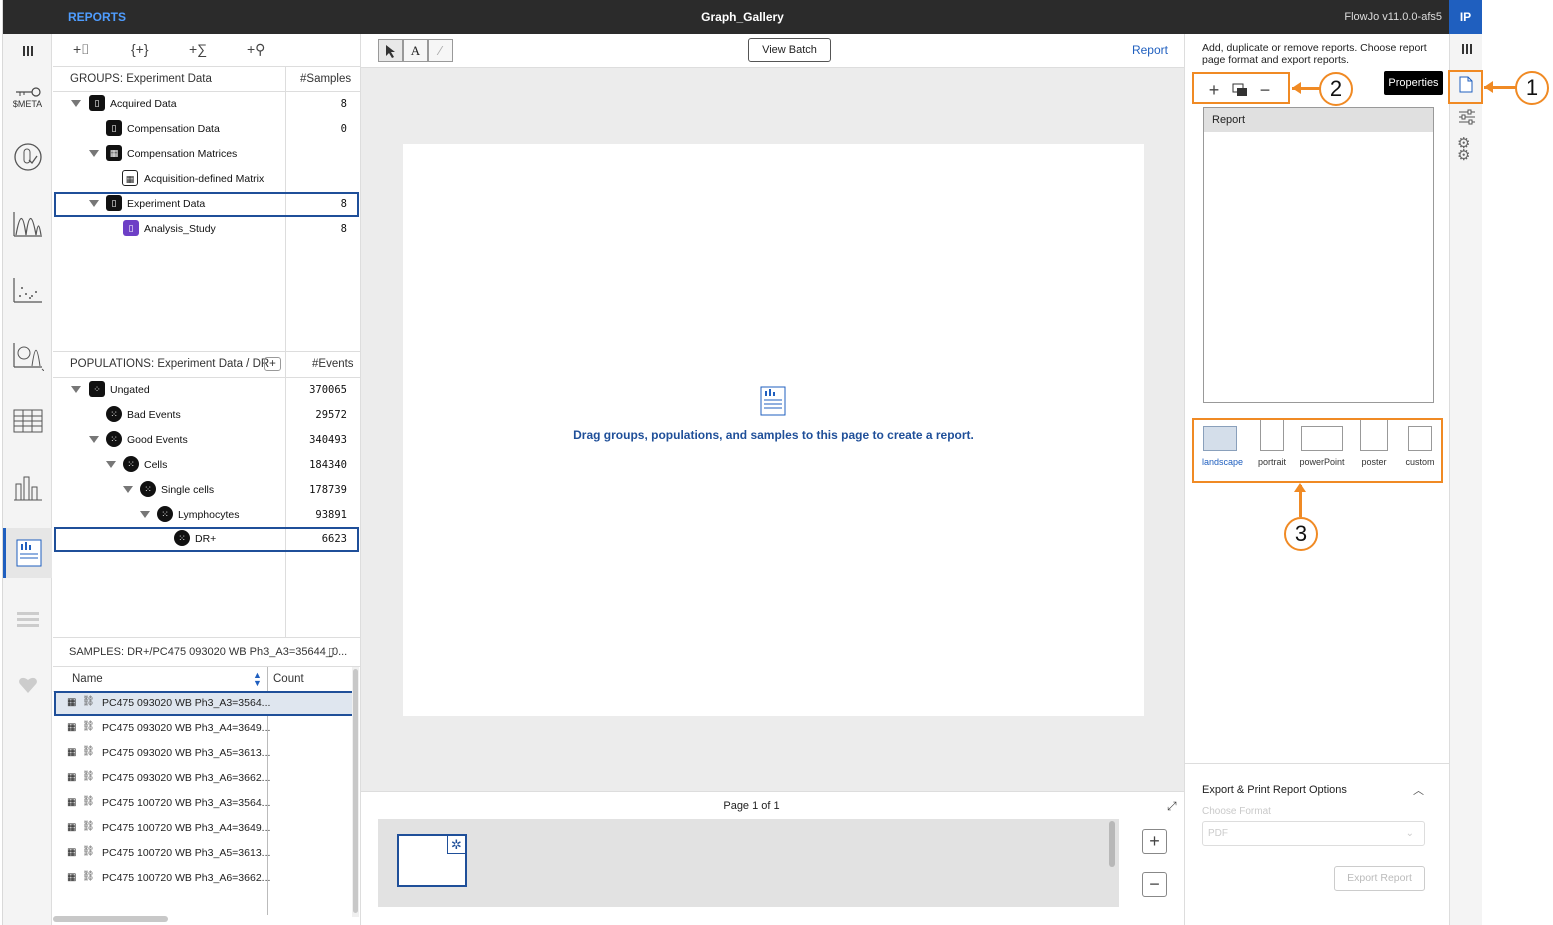 This screenshot has height=925, width=1553. What do you see at coordinates (1413, 83) in the screenshot?
I see `properties-tooltip: Properties` at bounding box center [1413, 83].